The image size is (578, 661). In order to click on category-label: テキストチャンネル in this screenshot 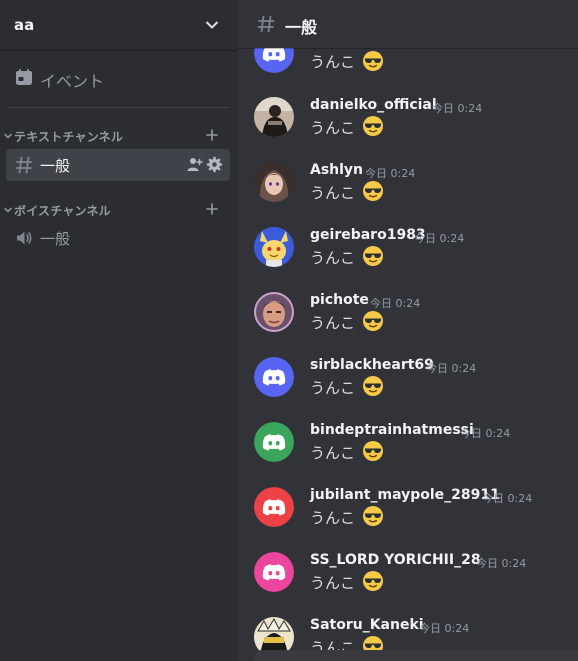, I will do `click(69, 137)`.